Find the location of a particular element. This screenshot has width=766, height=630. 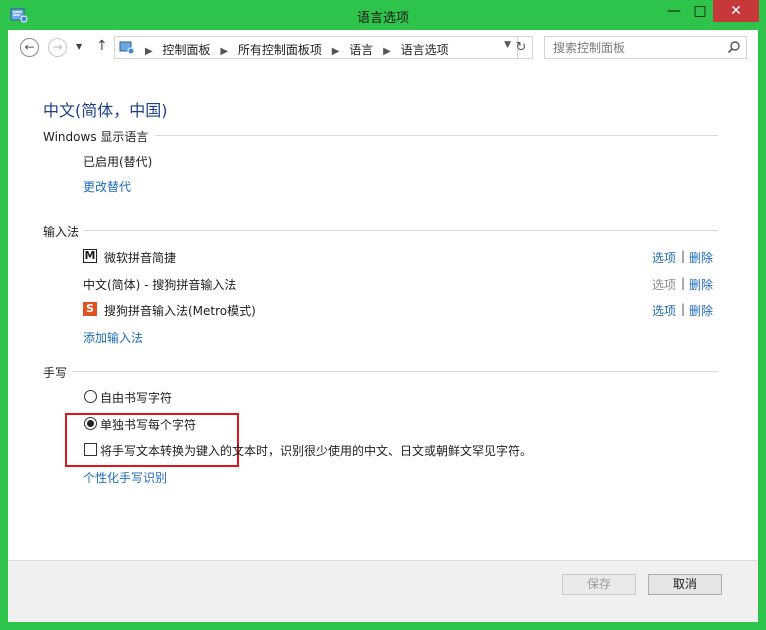

breadcrumb: ▶ 控制面板 ▶ 所有控制面板项 ▶ 语言 ▶ 语言选项 is located at coordinates (294, 49).